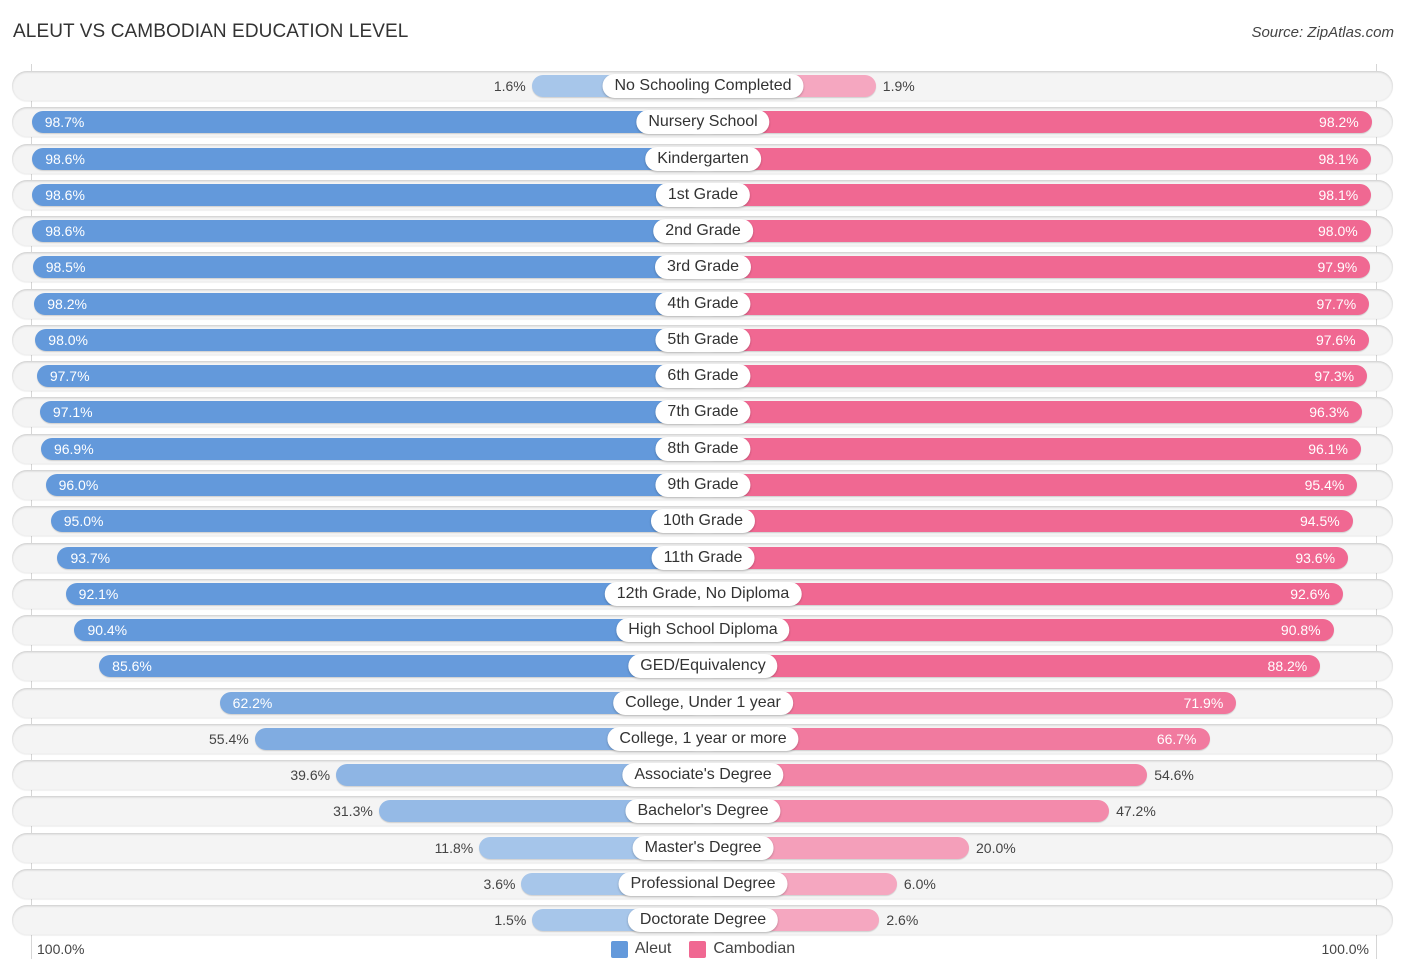 Image resolution: width=1406 pixels, height=975 pixels. I want to click on value-label-aleut: 85.6%, so click(132, 666).